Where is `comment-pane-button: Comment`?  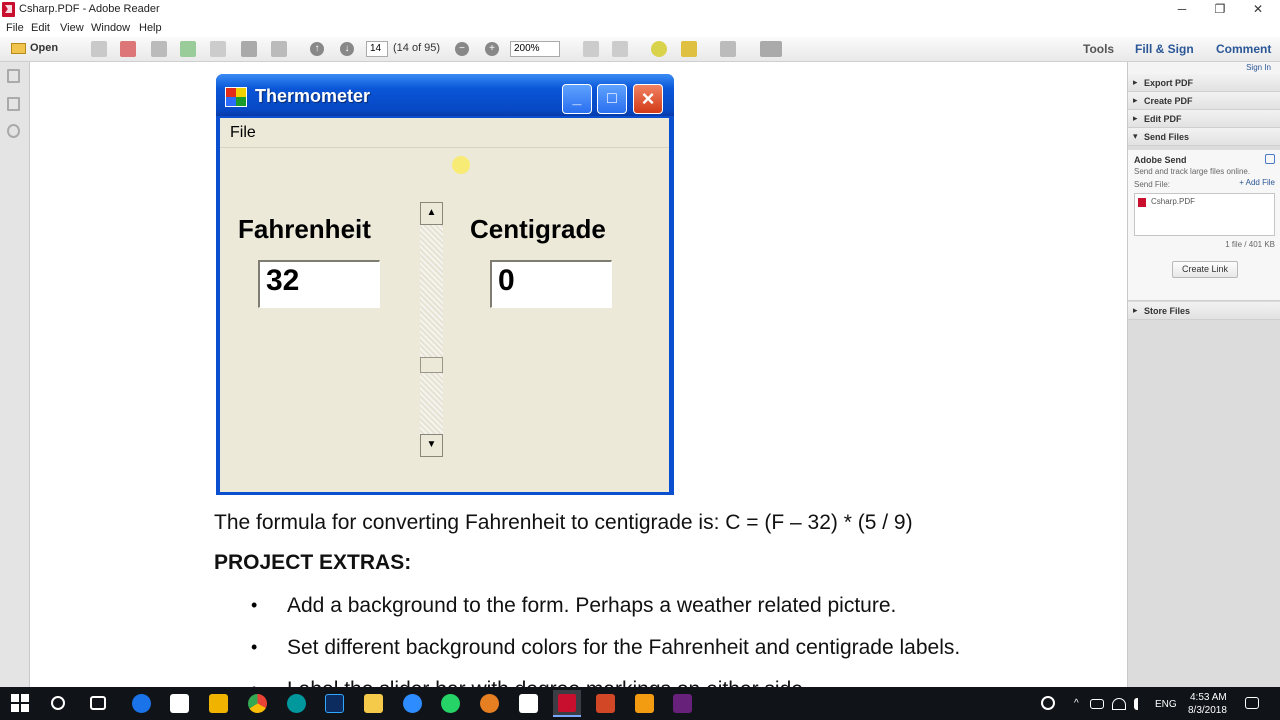
comment-pane-button: Comment is located at coordinates (1243, 49).